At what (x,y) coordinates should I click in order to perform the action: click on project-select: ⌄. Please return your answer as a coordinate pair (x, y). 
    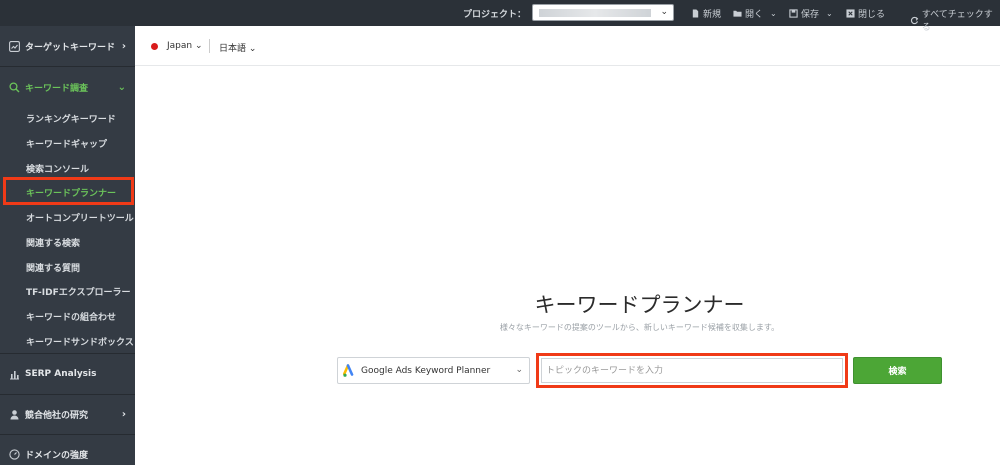
    Looking at the image, I should click on (603, 12).